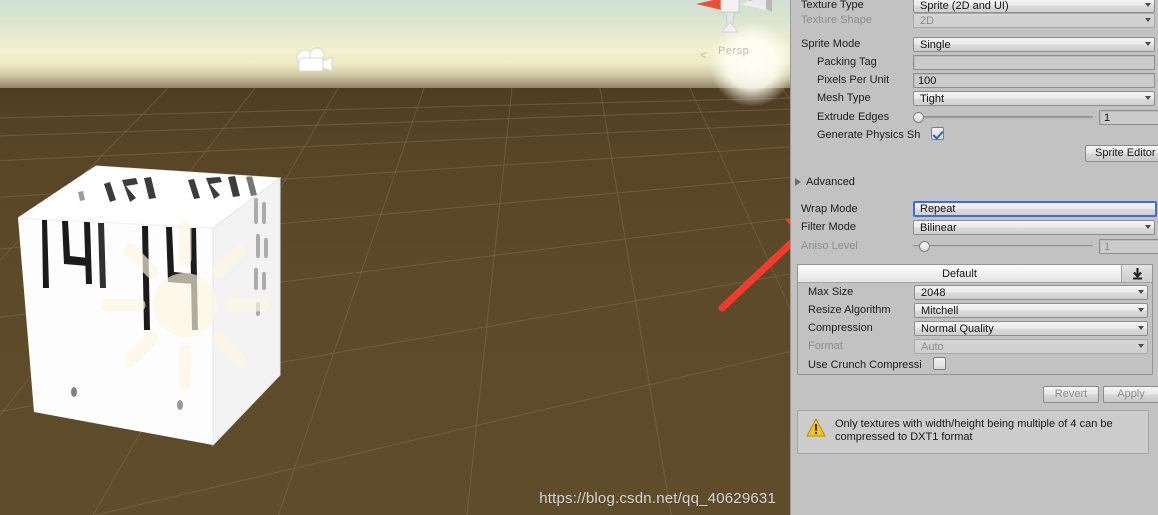 This screenshot has height=515, width=1158. I want to click on row-extrude-edges: Extrude Edges 1, so click(974, 117).